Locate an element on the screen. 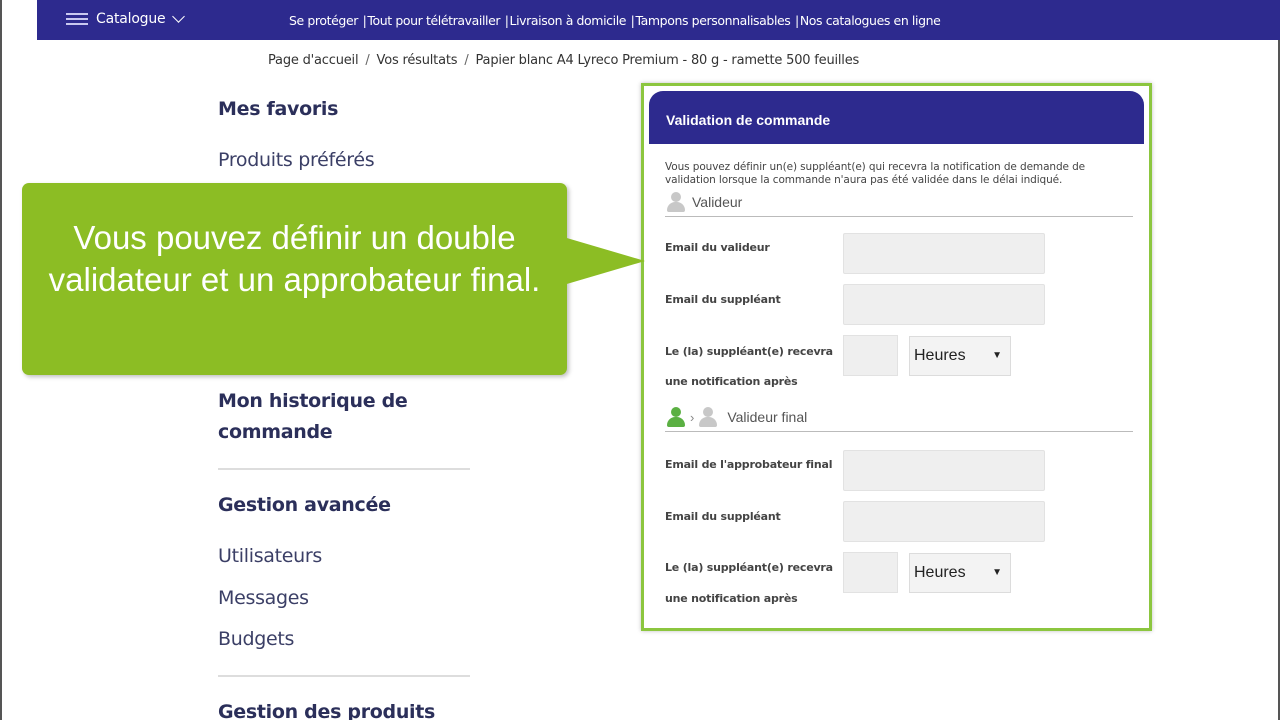 Image resolution: width=1280 pixels, height=720 pixels. breadcrumb-results: Vos résultats is located at coordinates (417, 60).